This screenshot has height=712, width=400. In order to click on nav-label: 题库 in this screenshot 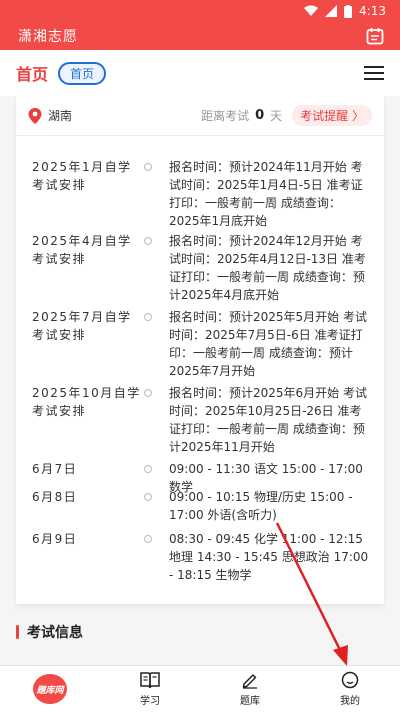, I will do `click(250, 701)`.